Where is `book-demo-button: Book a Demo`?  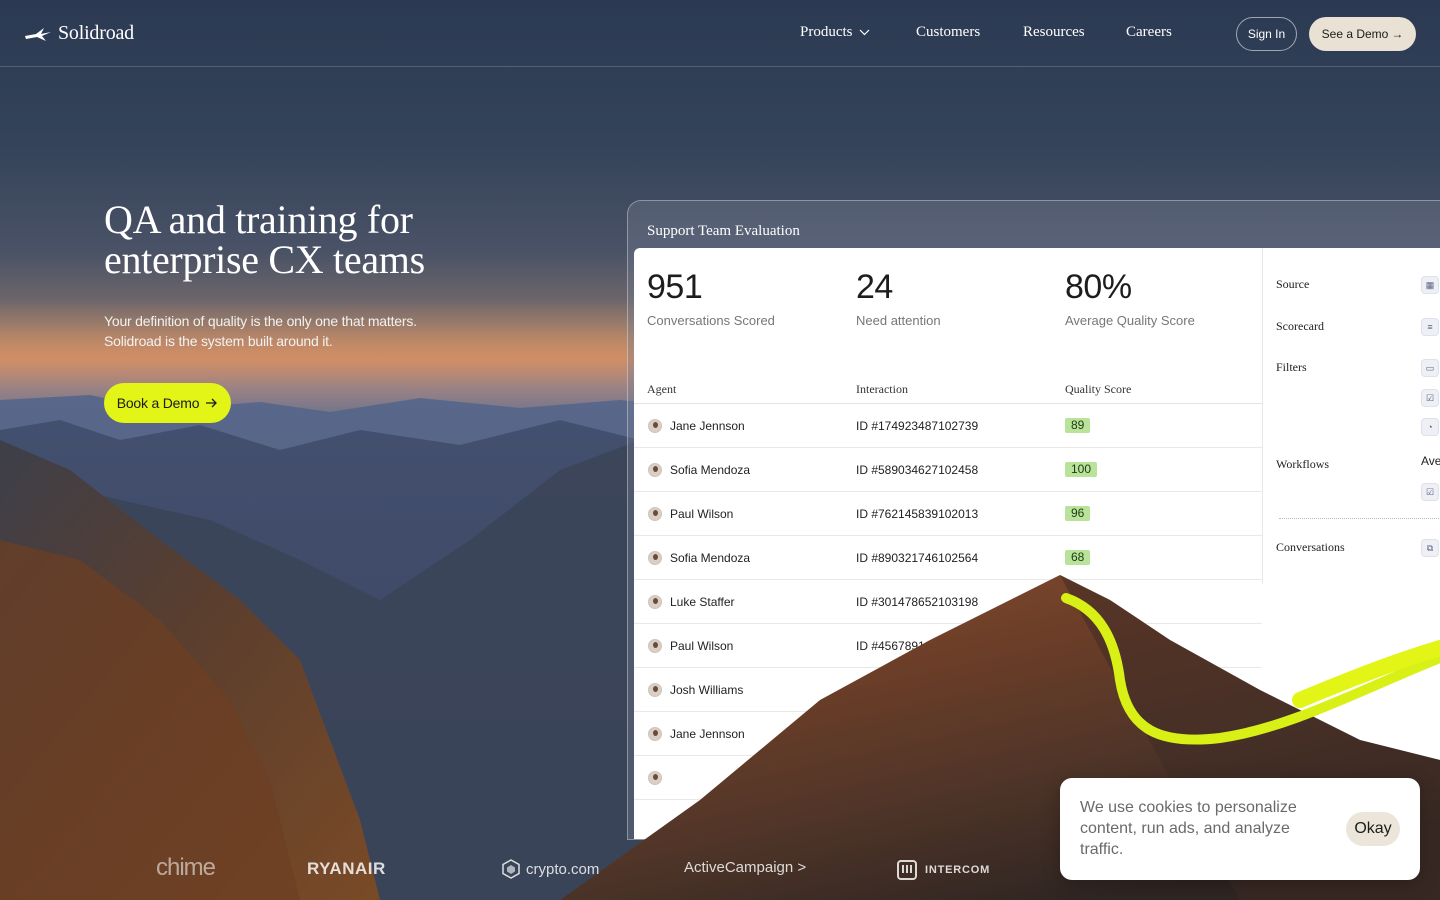 book-demo-button: Book a Demo is located at coordinates (167, 403).